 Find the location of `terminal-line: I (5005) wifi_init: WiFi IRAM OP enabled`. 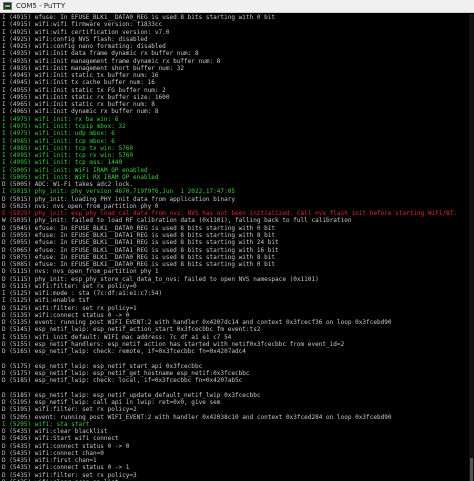

terminal-line: I (5005) wifi_init: WiFi IRAM OP enabled is located at coordinates (75, 170).